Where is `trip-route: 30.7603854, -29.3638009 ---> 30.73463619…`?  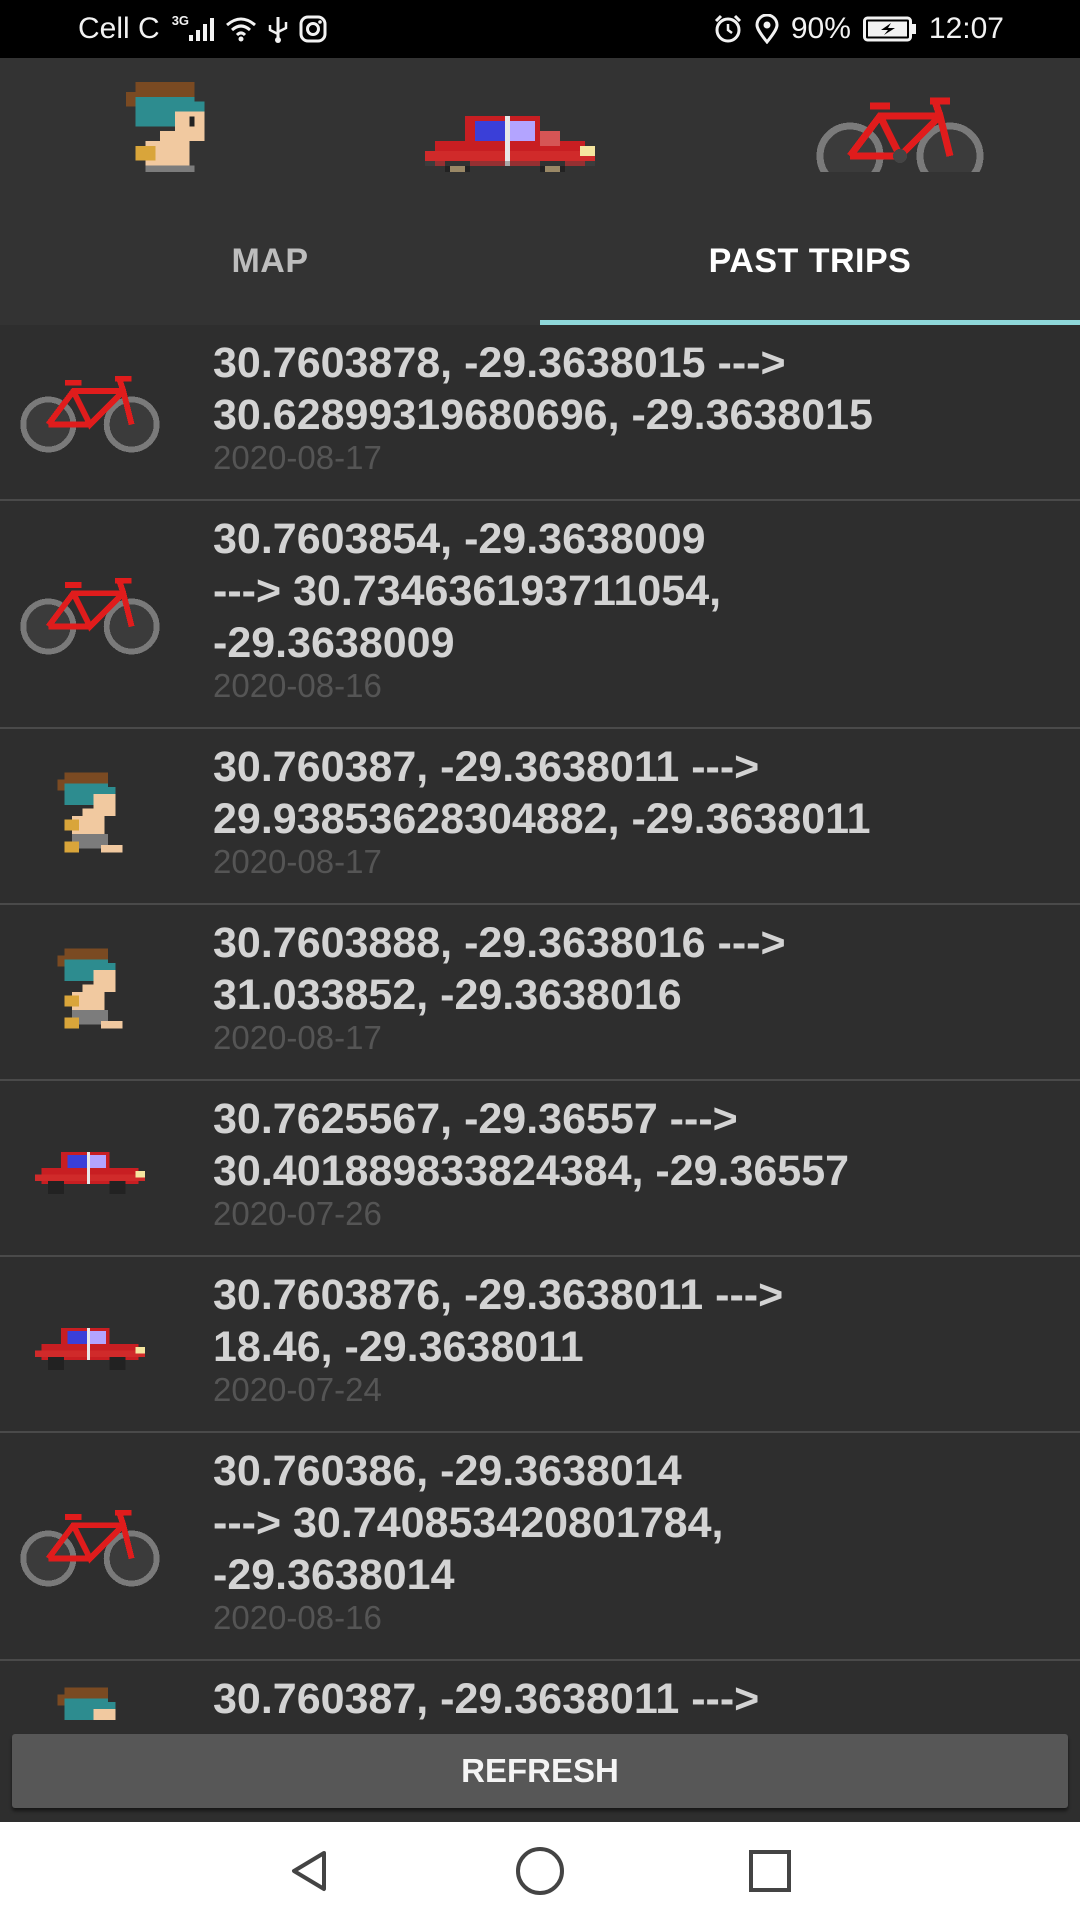
trip-route: 30.7603854, -29.3638009 ---> 30.73463619… is located at coordinates (467, 591).